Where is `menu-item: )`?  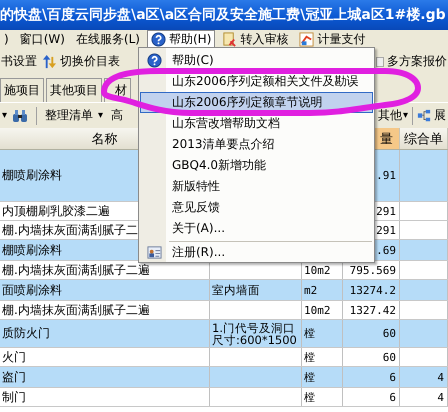
menu-item: ) is located at coordinates (6, 39).